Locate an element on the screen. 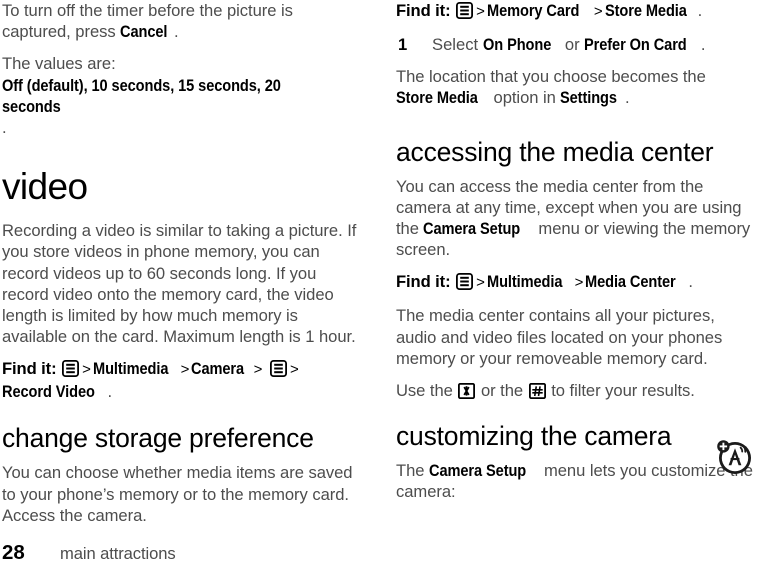 Image resolution: width=757 pixels, height=567 pixels. heading-accessing-media-center: accessing the media center is located at coordinates (555, 151).